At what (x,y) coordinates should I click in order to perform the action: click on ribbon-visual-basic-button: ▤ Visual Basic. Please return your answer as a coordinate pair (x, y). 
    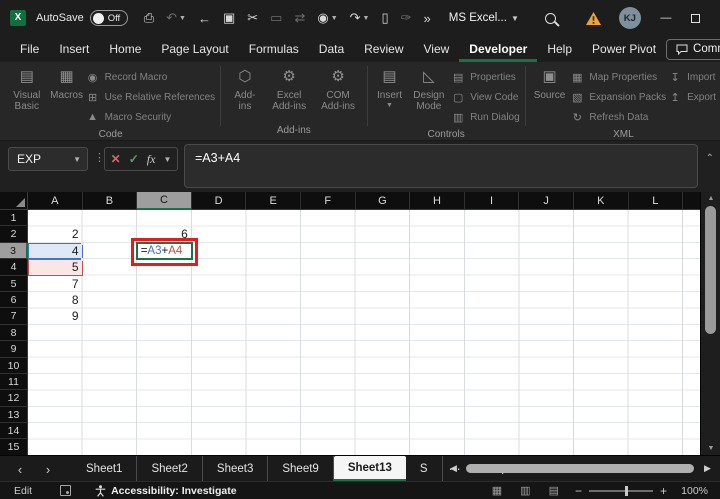
    Looking at the image, I should click on (27, 96).